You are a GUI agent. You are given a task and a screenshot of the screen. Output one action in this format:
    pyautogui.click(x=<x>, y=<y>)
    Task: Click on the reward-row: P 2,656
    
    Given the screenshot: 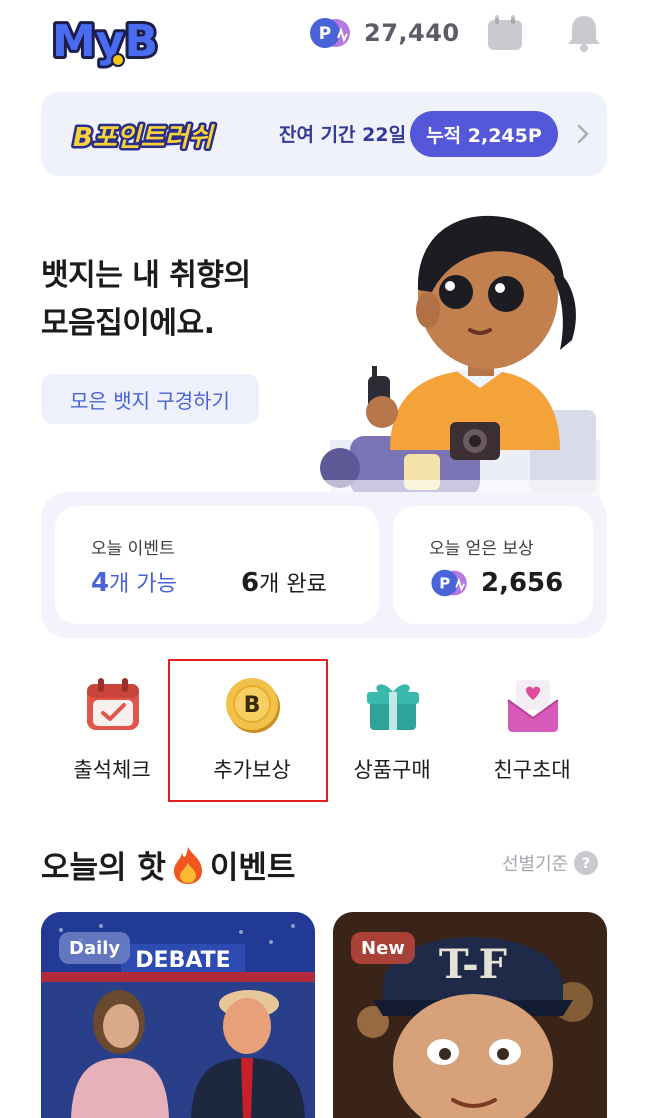 What is the action you would take?
    pyautogui.click(x=496, y=583)
    